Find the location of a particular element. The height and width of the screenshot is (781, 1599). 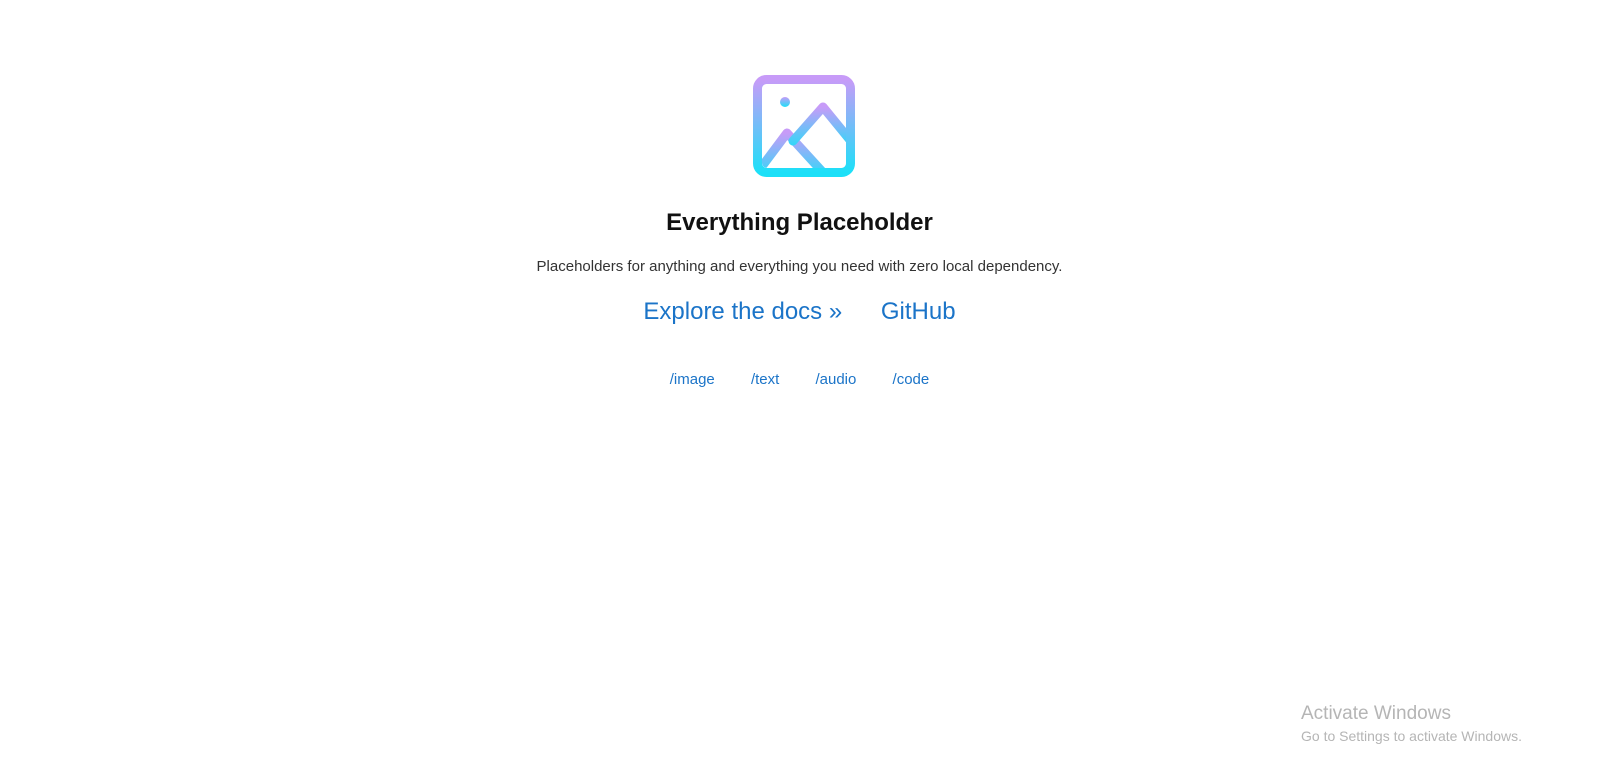

code-endpoint-link: /code is located at coordinates (911, 379).